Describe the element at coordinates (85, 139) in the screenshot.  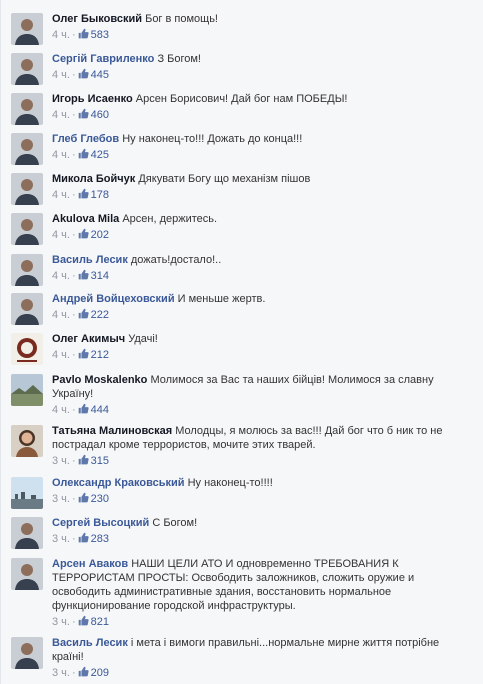
I see `comment-author: Глеб Глебов` at that location.